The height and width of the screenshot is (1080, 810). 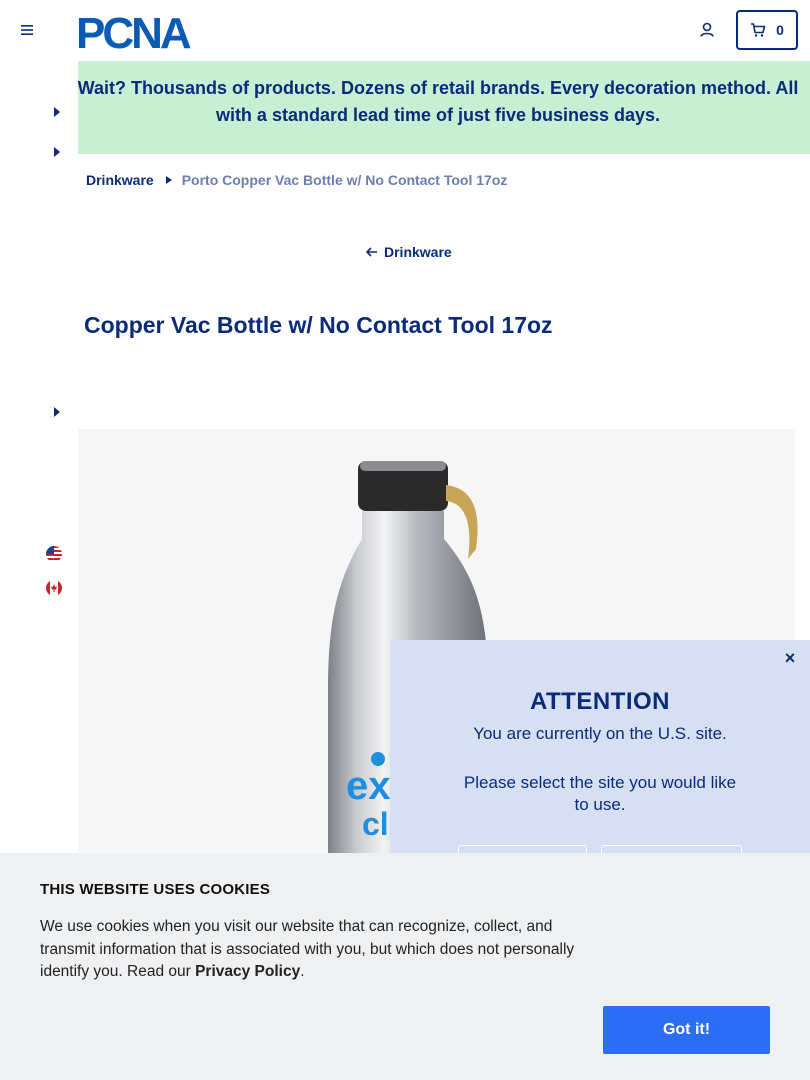 I want to click on canada-flag-icon, so click(x=54, y=588).